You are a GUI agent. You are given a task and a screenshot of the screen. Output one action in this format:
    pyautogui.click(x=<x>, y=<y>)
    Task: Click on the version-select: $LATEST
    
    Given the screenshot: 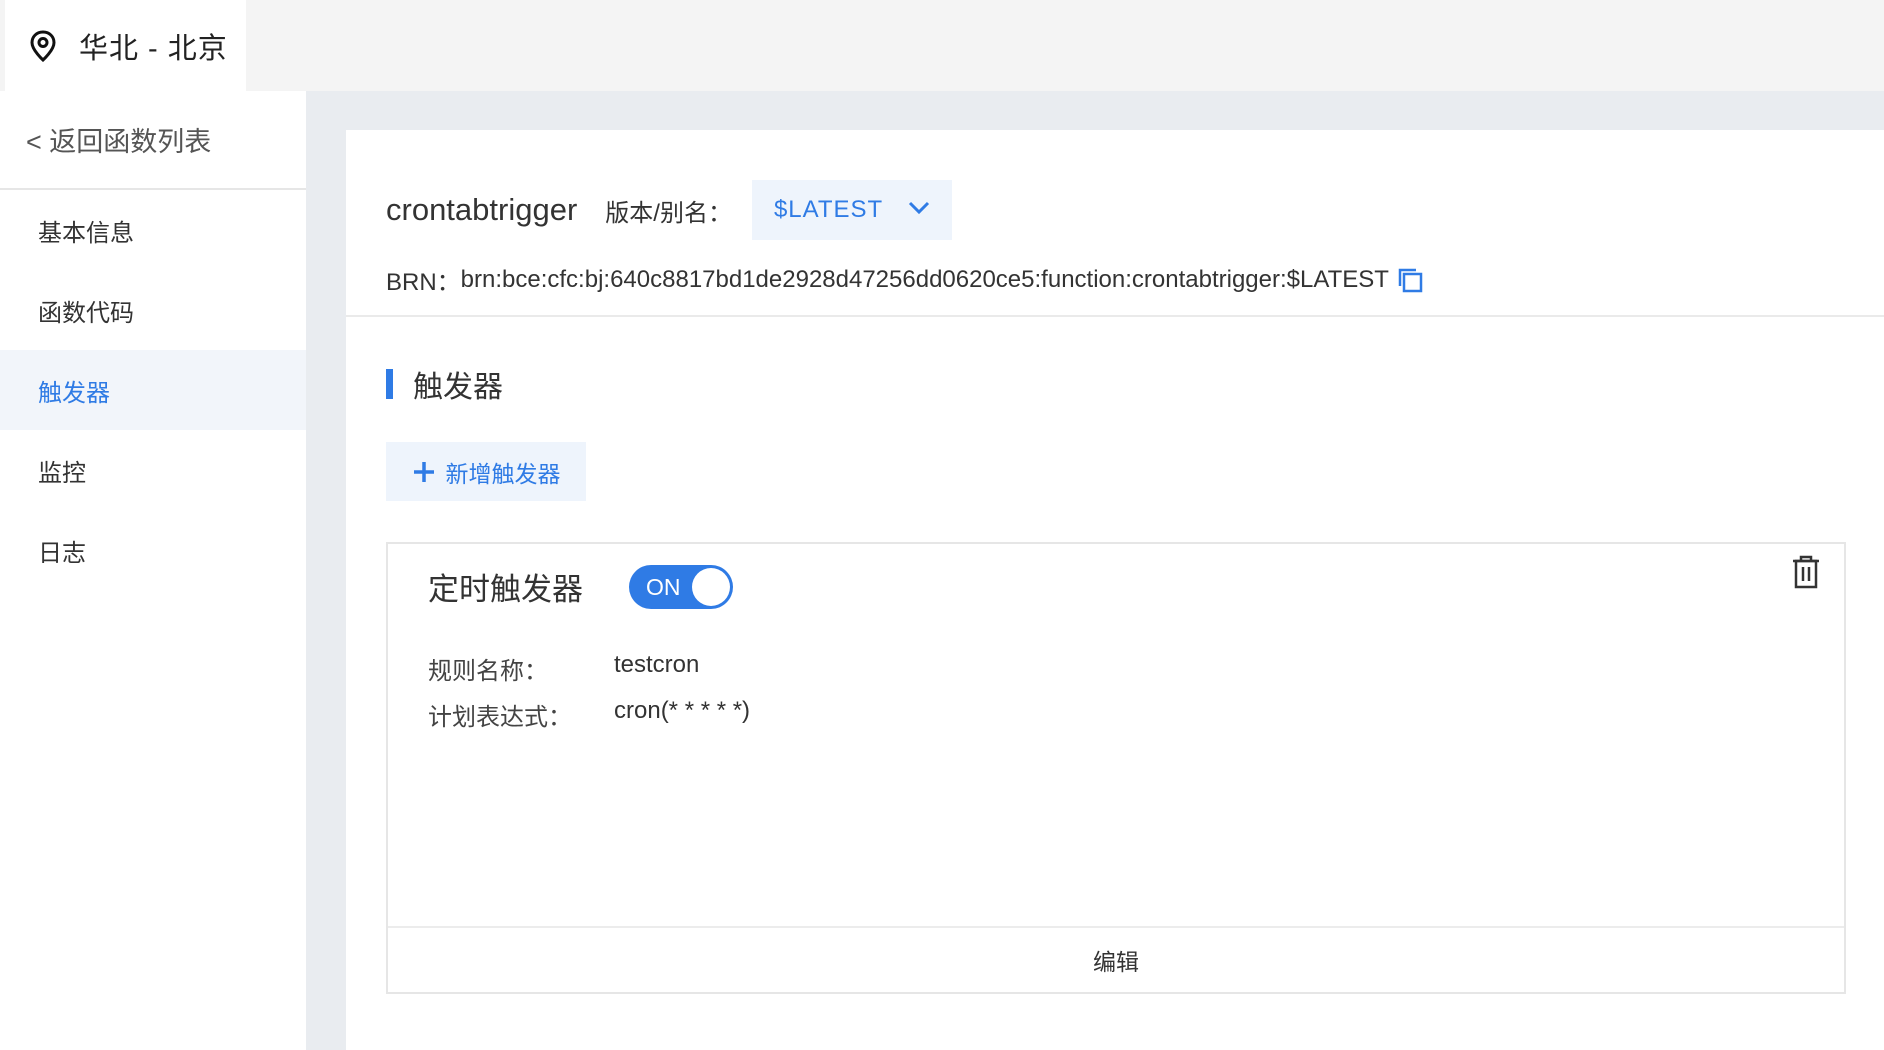 What is the action you would take?
    pyautogui.click(x=851, y=210)
    